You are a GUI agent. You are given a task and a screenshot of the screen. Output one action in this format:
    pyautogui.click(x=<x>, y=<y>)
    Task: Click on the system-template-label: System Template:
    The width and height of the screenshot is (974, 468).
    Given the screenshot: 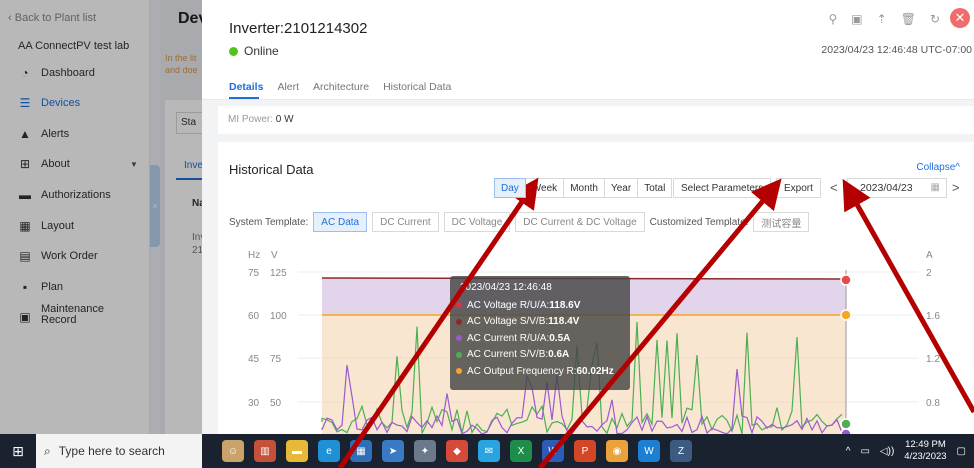 What is the action you would take?
    pyautogui.click(x=269, y=222)
    